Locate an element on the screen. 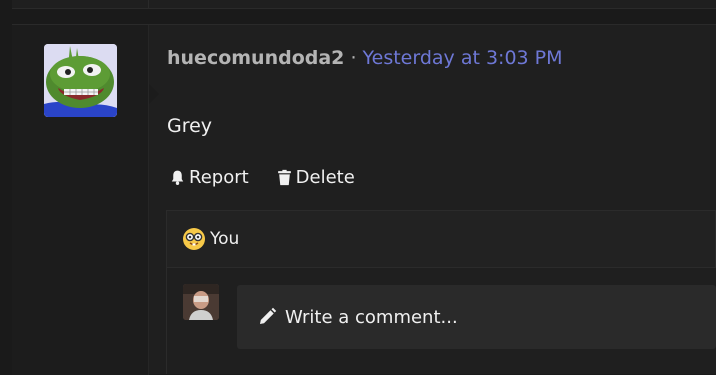  delete-button: Delete is located at coordinates (315, 177).